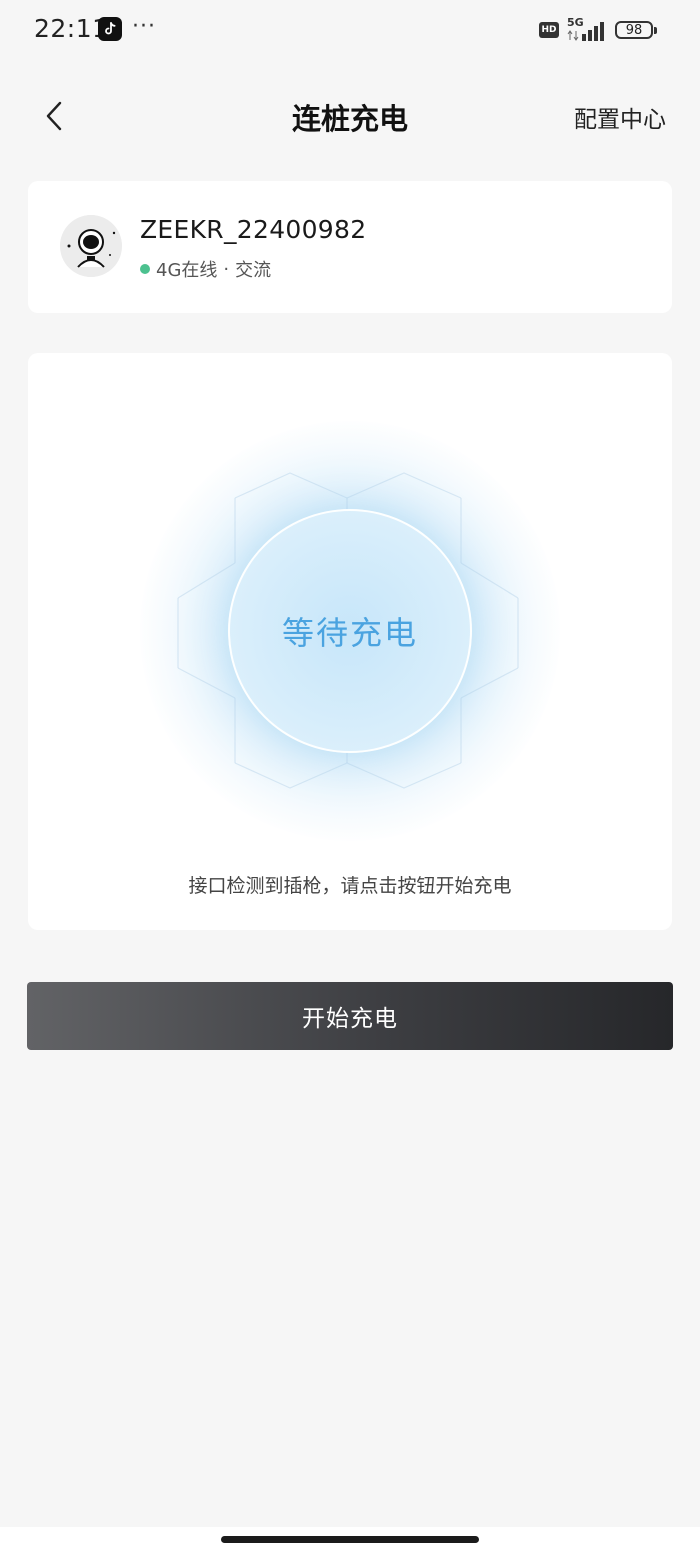 The height and width of the screenshot is (1555, 700). Describe the element at coordinates (620, 117) in the screenshot. I see `config-center-link: 配置中心` at that location.